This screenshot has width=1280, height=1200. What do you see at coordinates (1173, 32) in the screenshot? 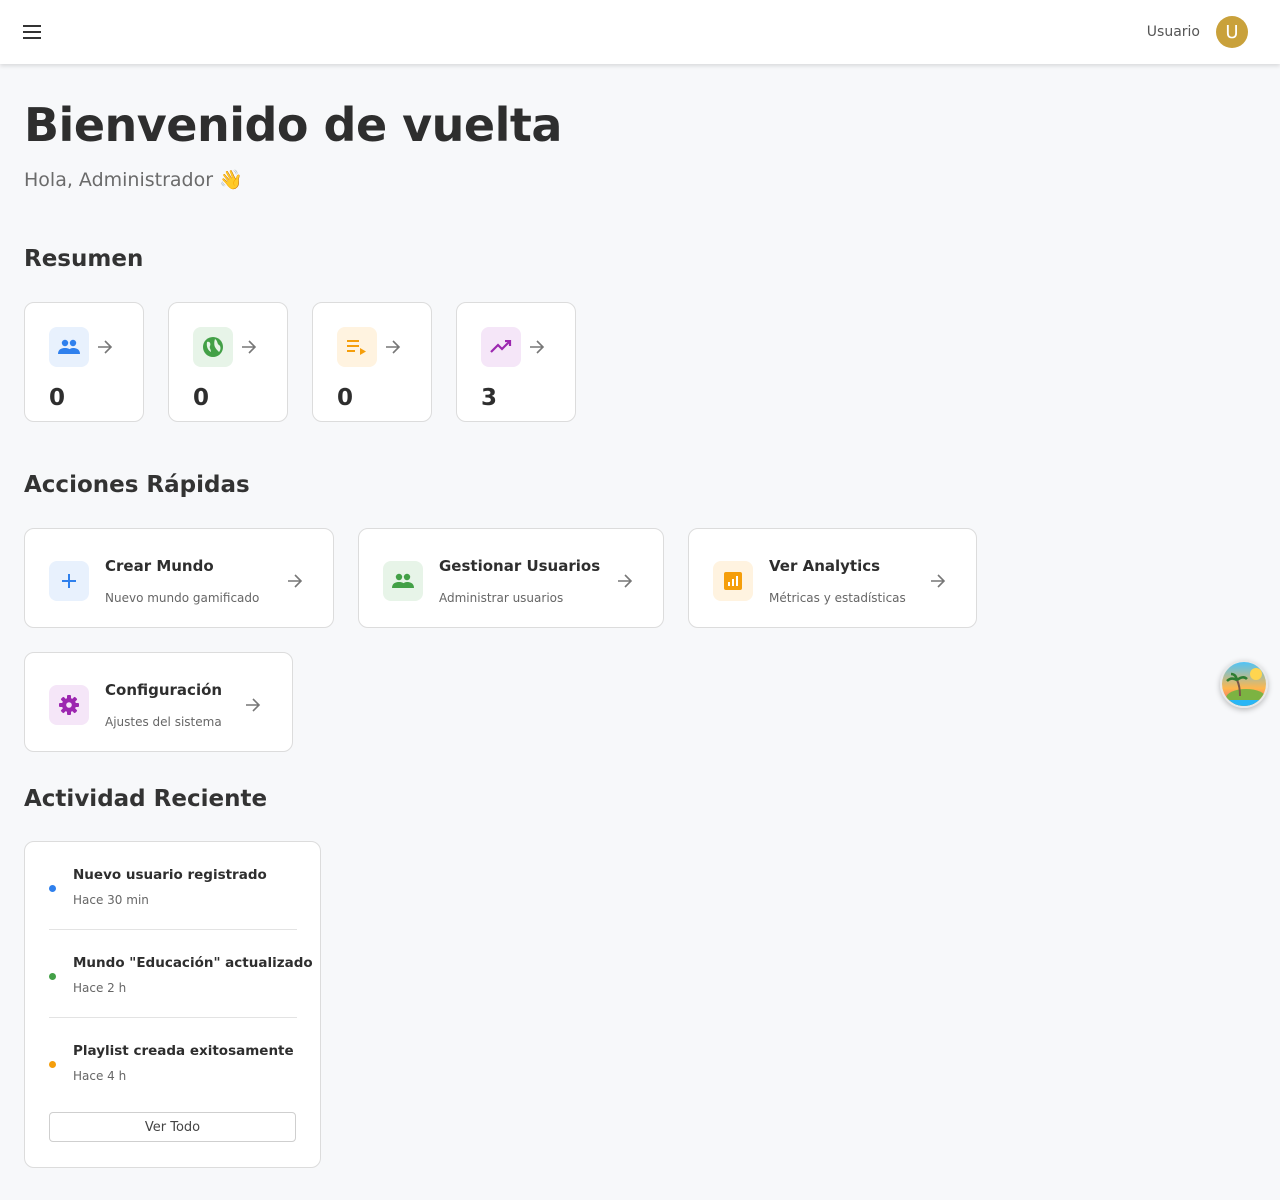
I see `user-label: Usuario` at bounding box center [1173, 32].